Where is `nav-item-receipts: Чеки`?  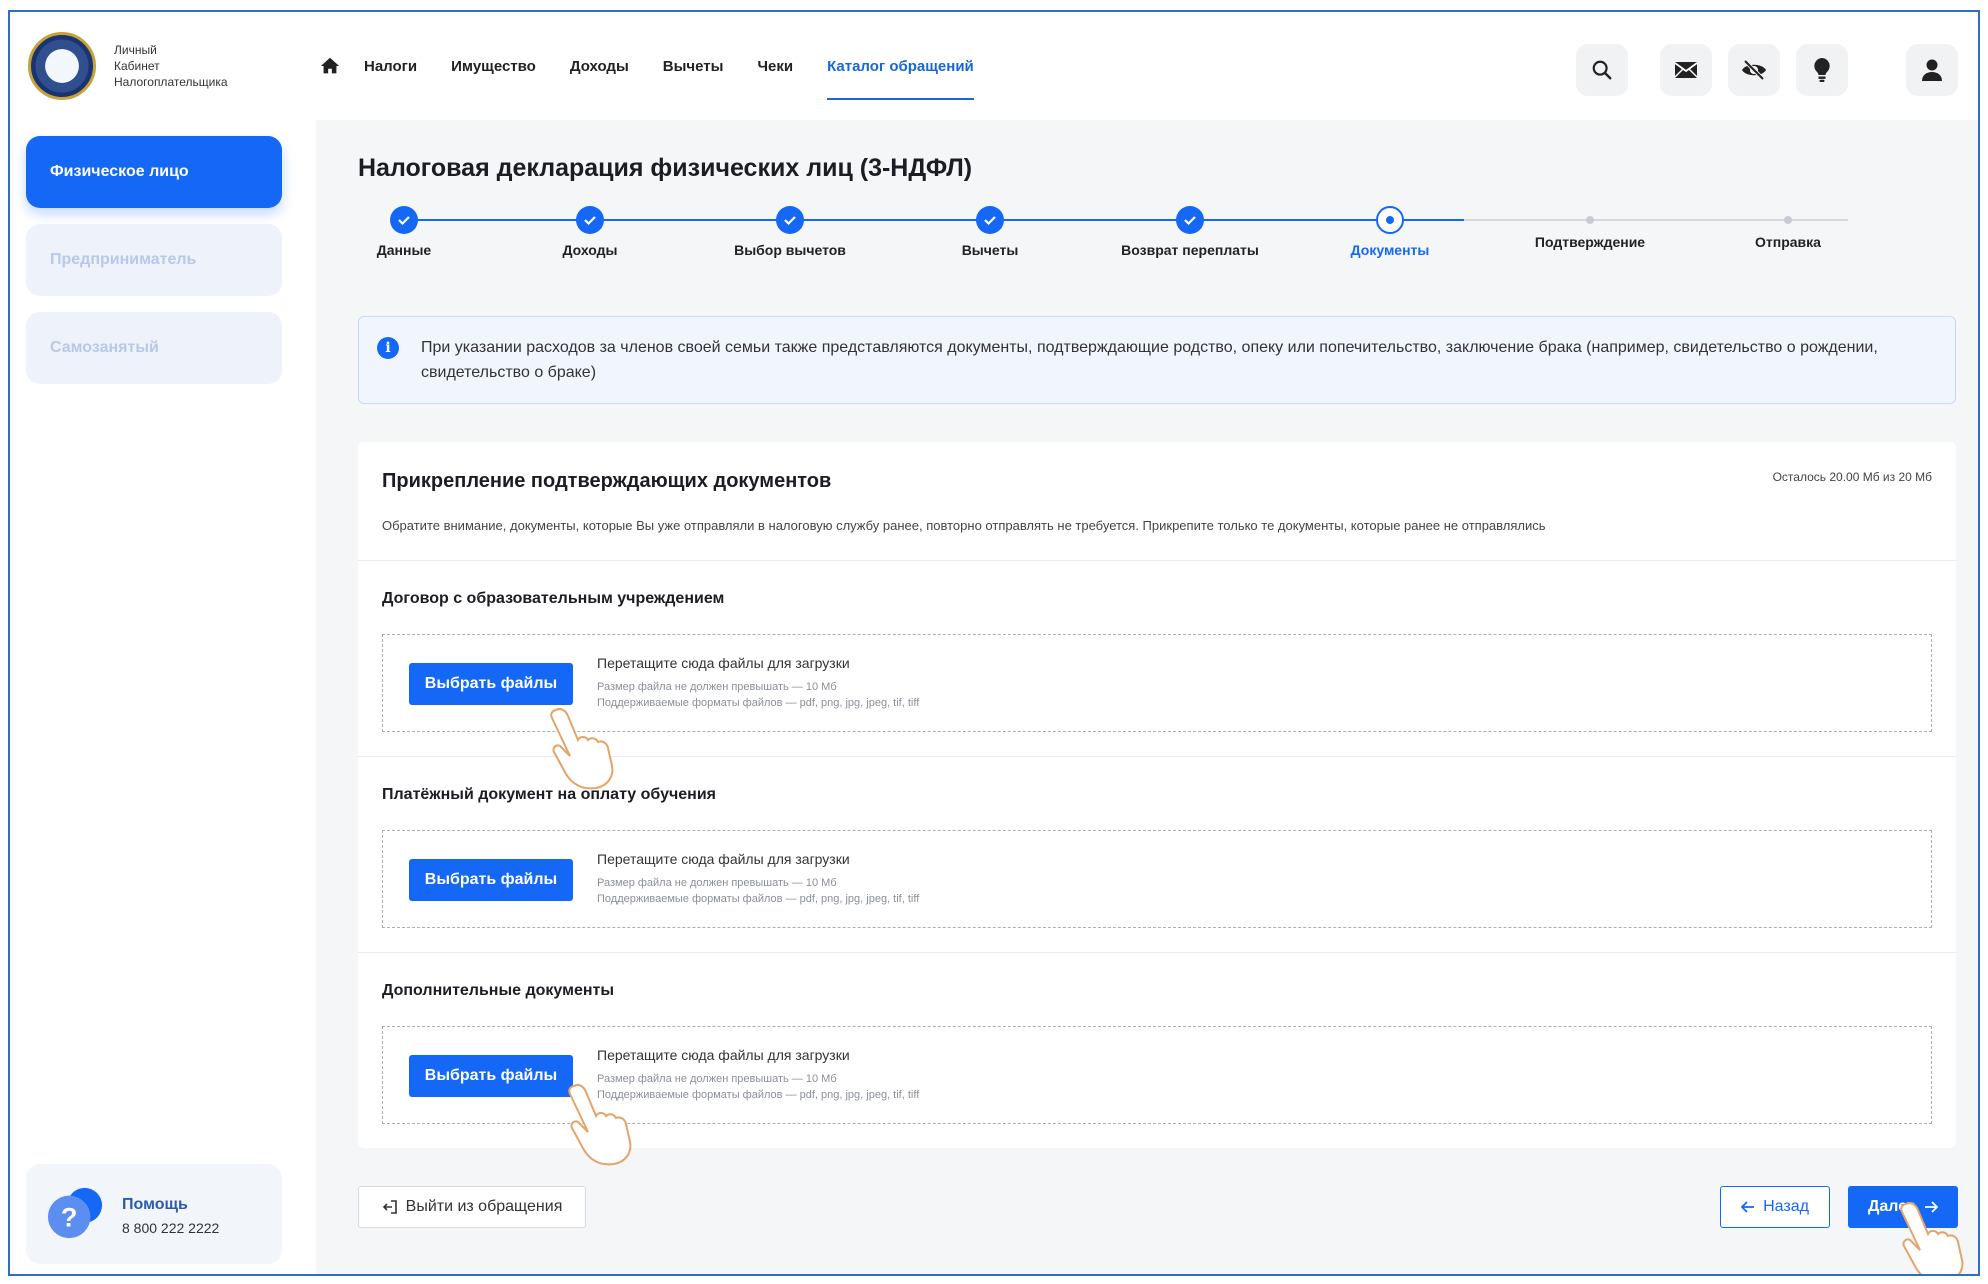
nav-item-receipts: Чеки is located at coordinates (775, 66).